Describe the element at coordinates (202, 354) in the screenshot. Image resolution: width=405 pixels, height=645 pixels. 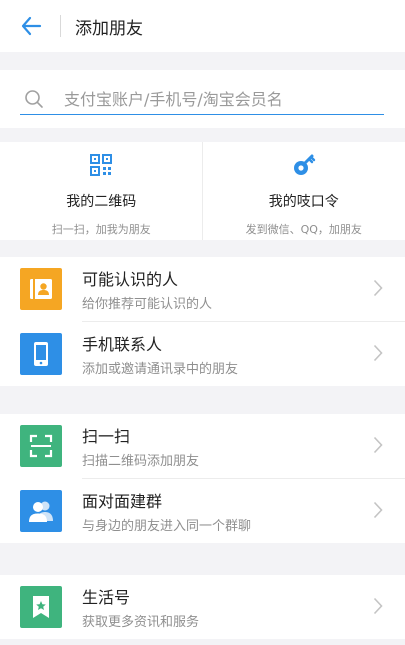
I see `list-item-phone-contacts: 手机联系人 添加或邀请通讯录中的朋友` at that location.